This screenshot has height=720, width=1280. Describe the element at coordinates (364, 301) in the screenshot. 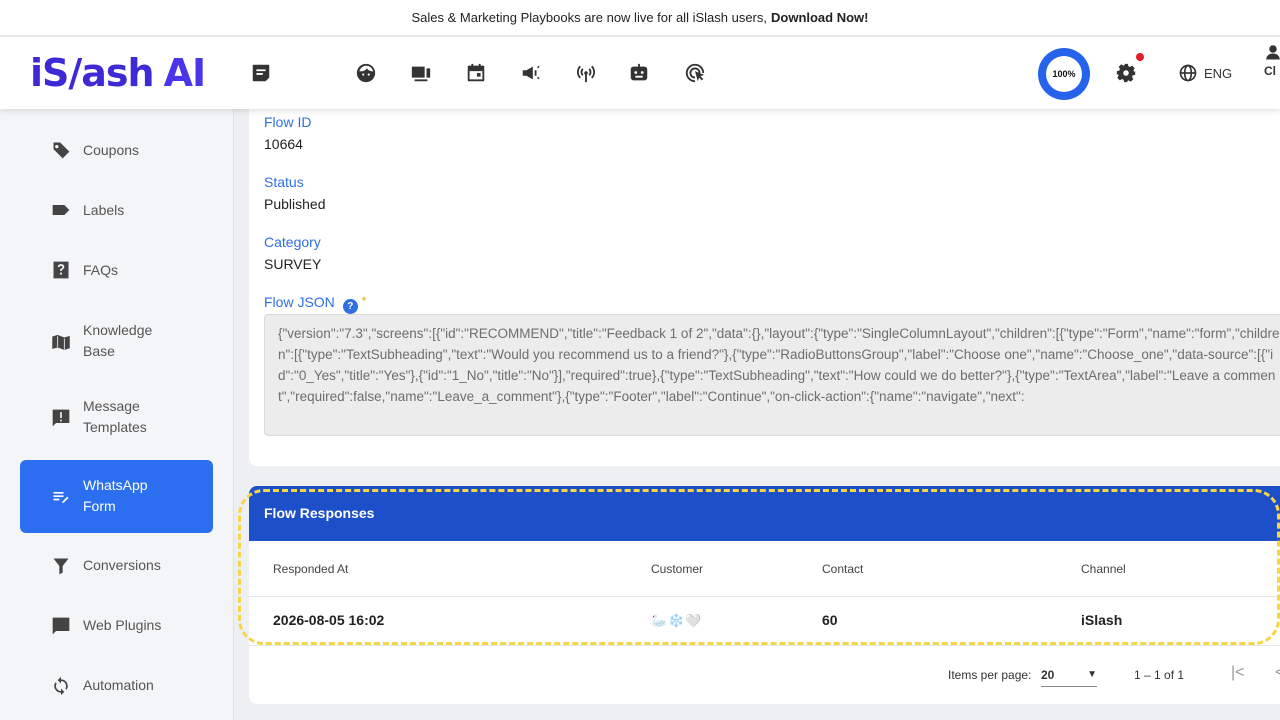

I see `required-marker: *` at that location.